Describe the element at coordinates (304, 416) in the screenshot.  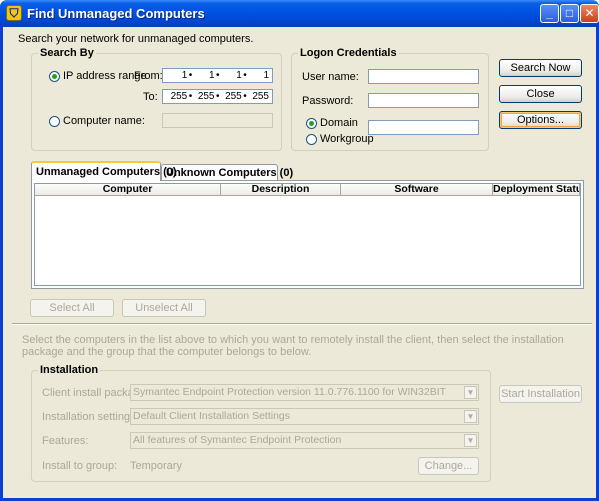
I see `installation-settings-select: Default Client Installation Settings ▼` at that location.